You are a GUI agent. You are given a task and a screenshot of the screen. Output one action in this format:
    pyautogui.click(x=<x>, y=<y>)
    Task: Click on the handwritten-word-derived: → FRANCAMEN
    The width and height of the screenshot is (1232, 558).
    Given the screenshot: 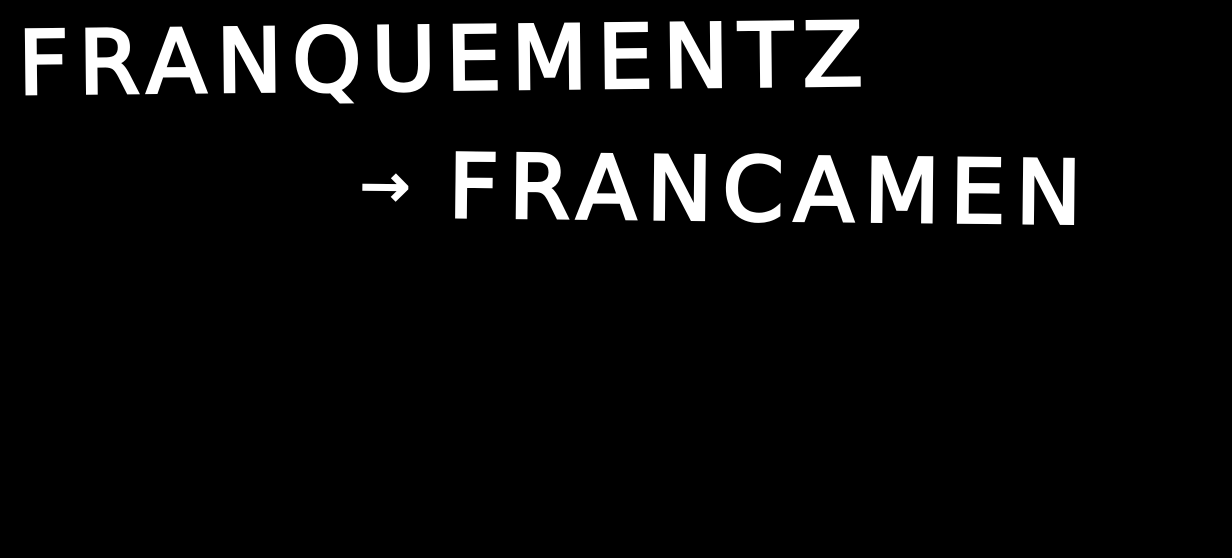 What is the action you would take?
    pyautogui.click(x=726, y=189)
    